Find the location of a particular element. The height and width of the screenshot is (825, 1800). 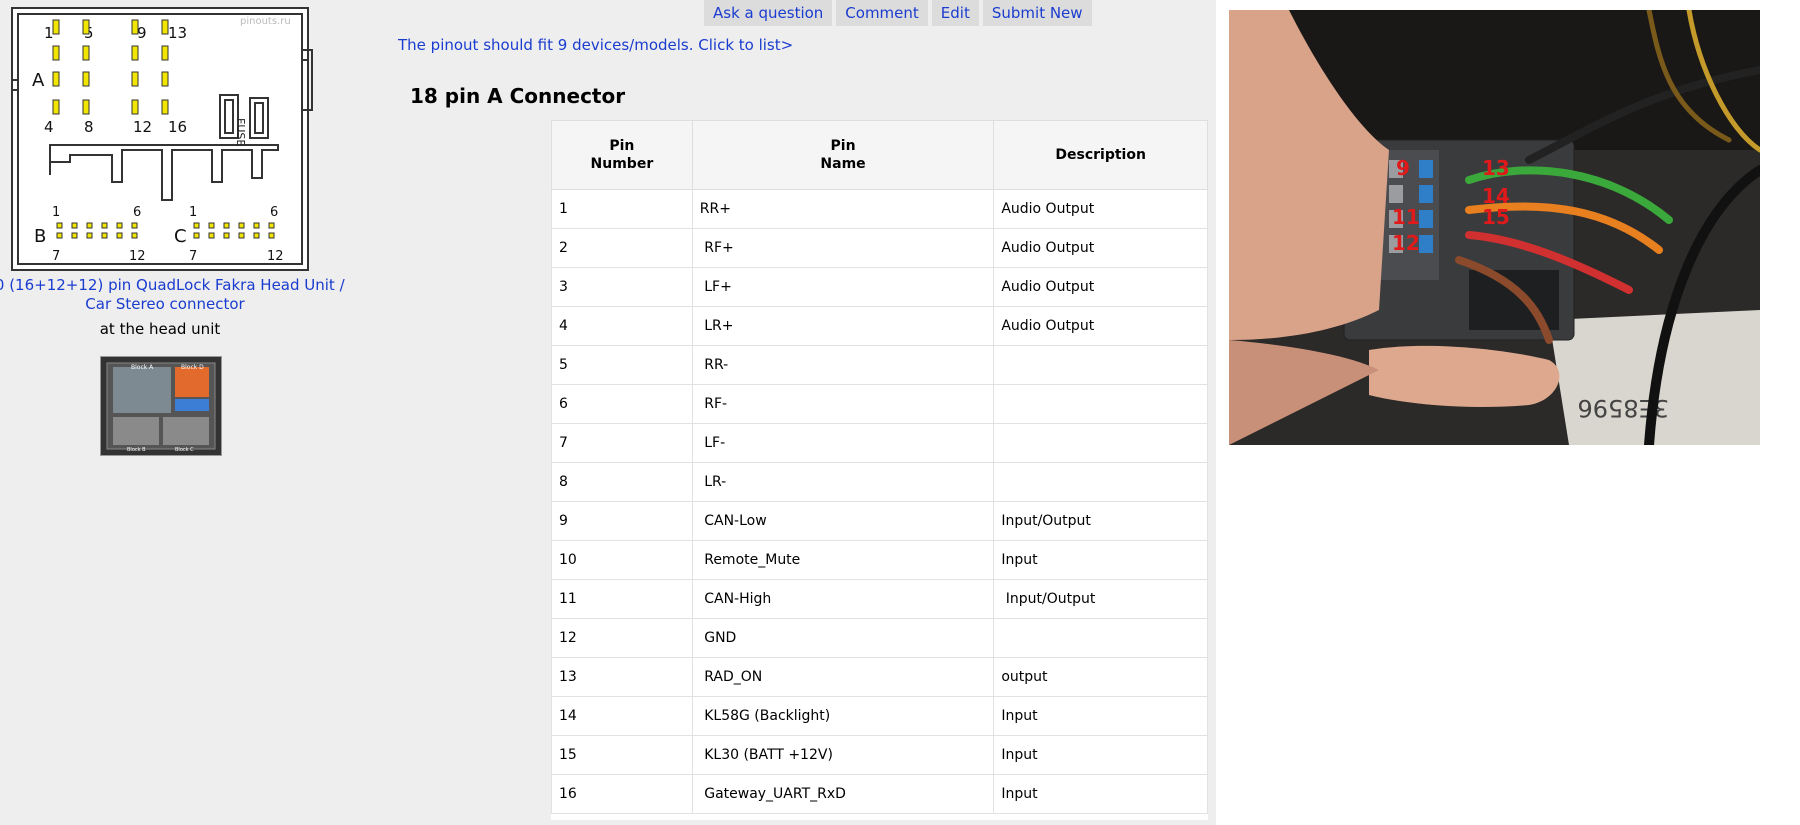

submit-new-link: Submit New is located at coordinates (1037, 13).